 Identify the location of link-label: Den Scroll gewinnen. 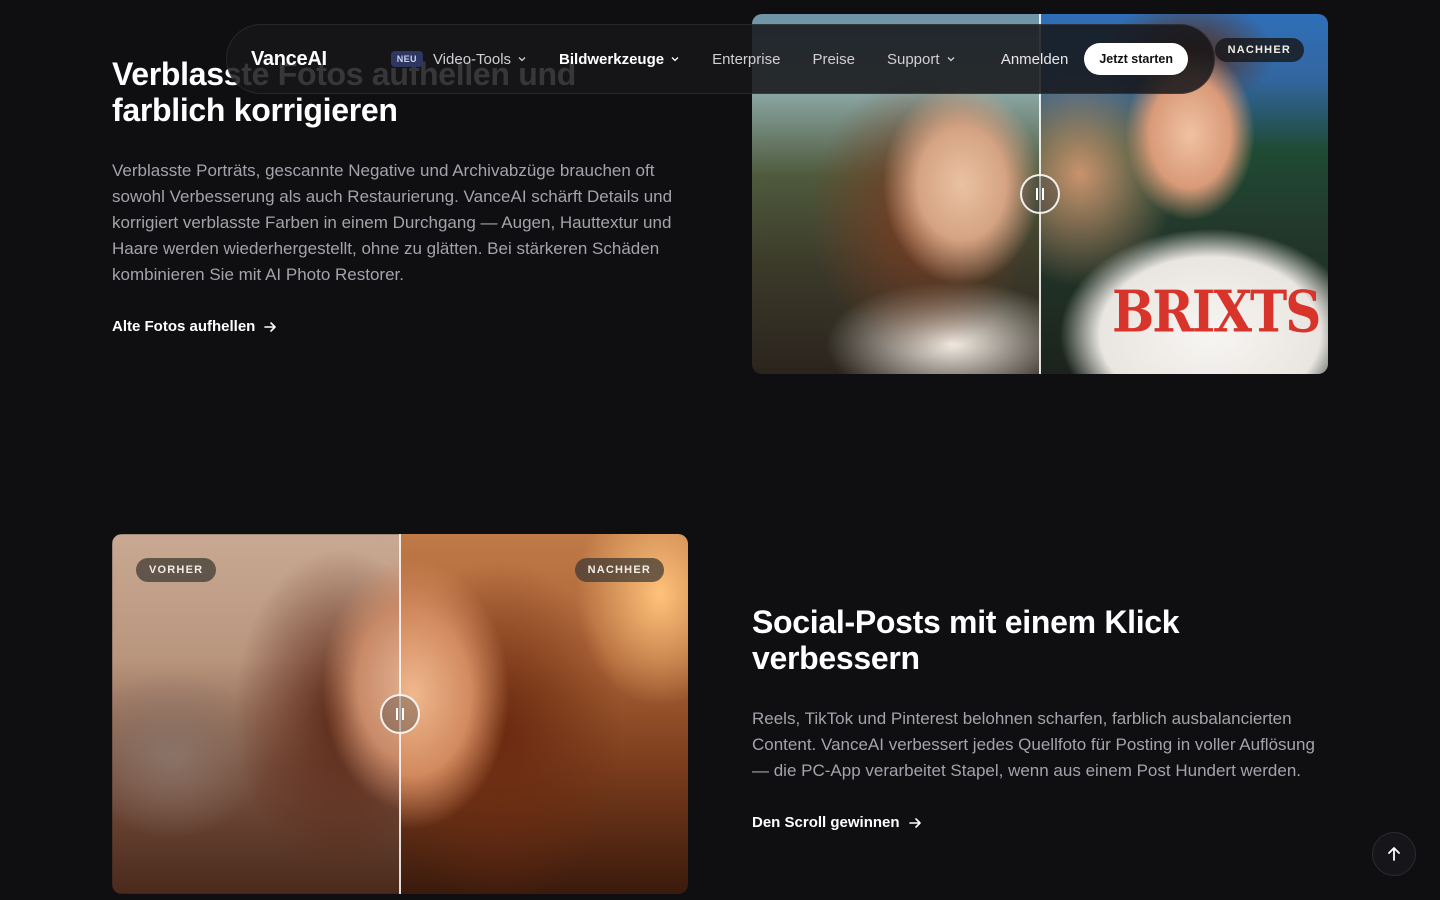
(826, 822).